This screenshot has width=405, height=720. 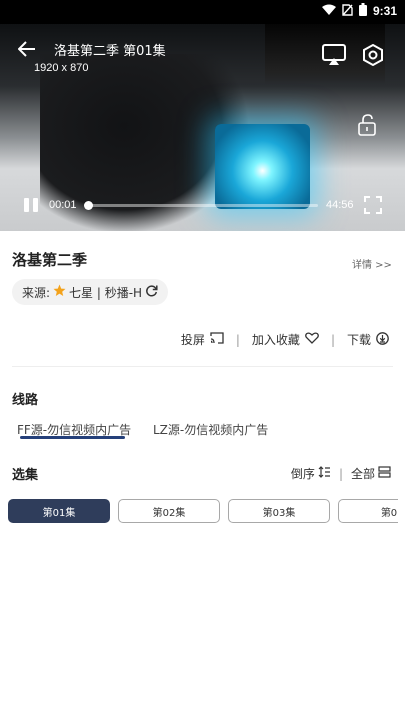 I want to click on download-button: 下载, so click(x=368, y=339).